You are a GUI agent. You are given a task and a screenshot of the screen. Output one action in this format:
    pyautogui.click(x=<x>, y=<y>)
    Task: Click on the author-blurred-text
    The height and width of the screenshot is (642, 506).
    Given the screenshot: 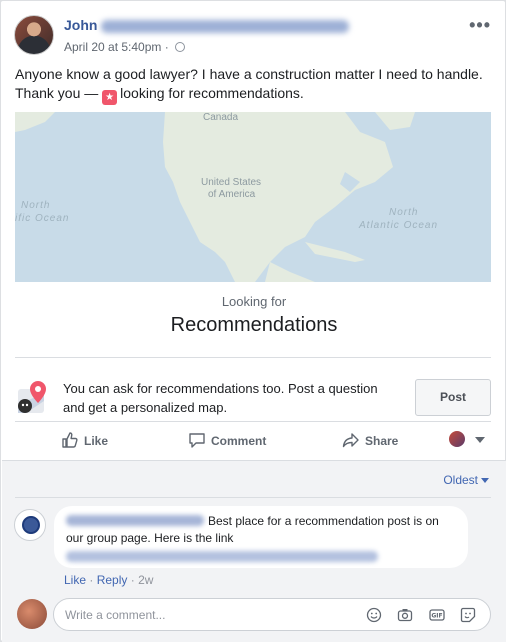 What is the action you would take?
    pyautogui.click(x=225, y=26)
    